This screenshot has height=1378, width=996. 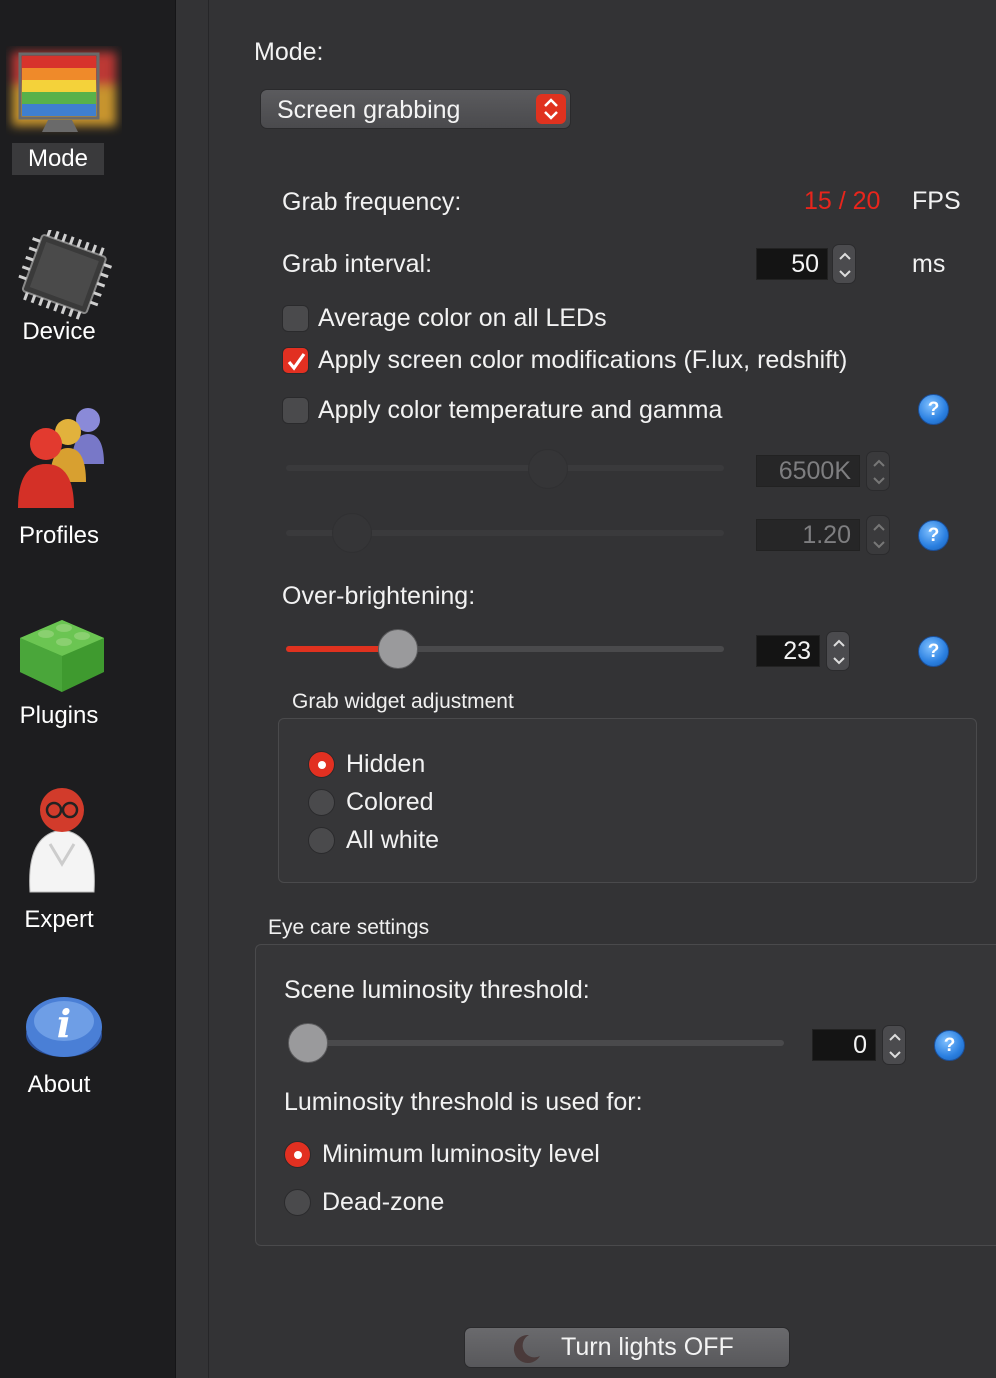 I want to click on checkmark-icon, so click(x=296, y=362).